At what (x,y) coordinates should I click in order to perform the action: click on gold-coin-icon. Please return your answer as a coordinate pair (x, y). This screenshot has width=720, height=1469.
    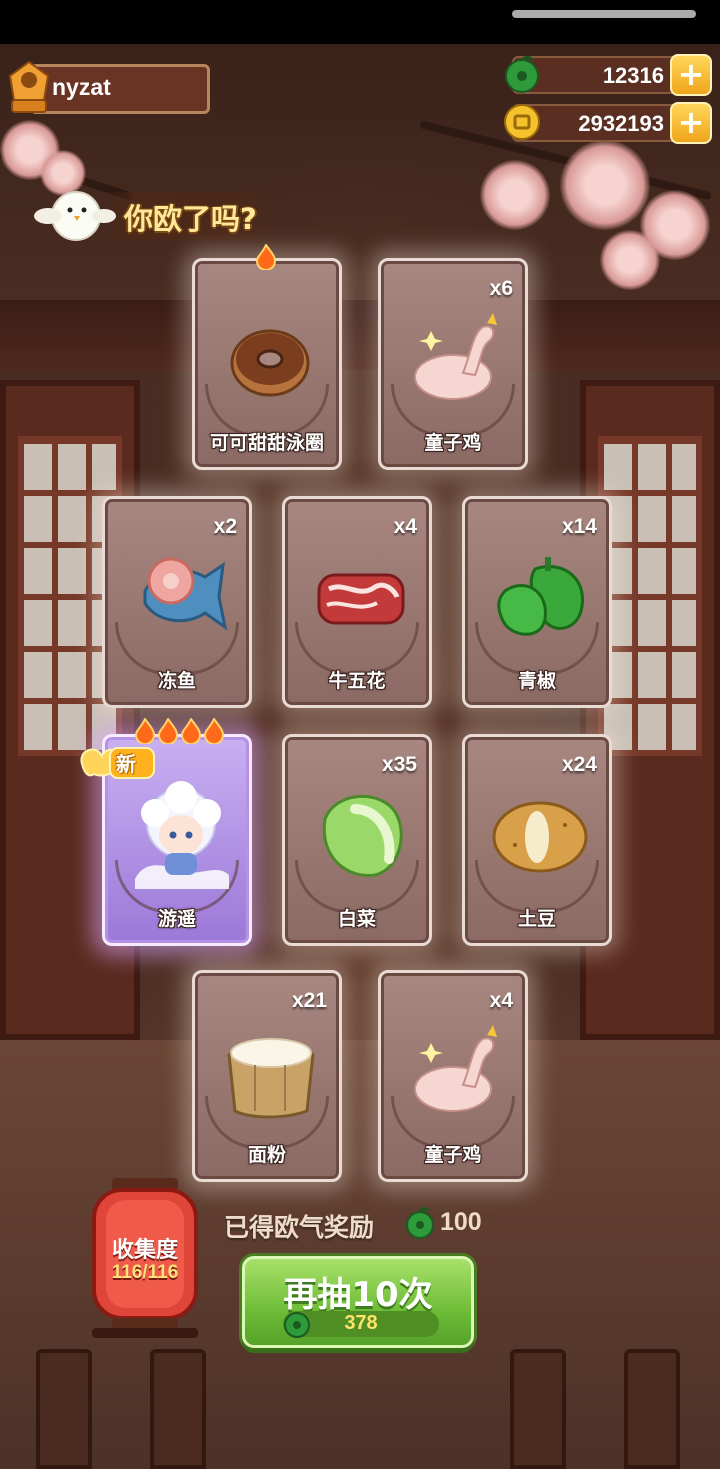
    Looking at the image, I should click on (522, 122).